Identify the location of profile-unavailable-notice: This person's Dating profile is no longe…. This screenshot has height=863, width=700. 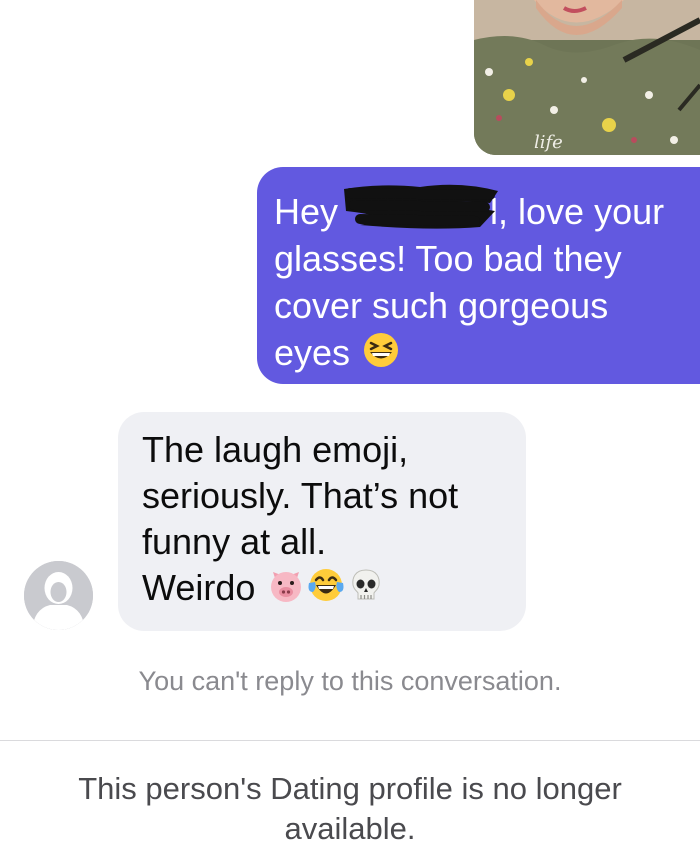
(350, 808).